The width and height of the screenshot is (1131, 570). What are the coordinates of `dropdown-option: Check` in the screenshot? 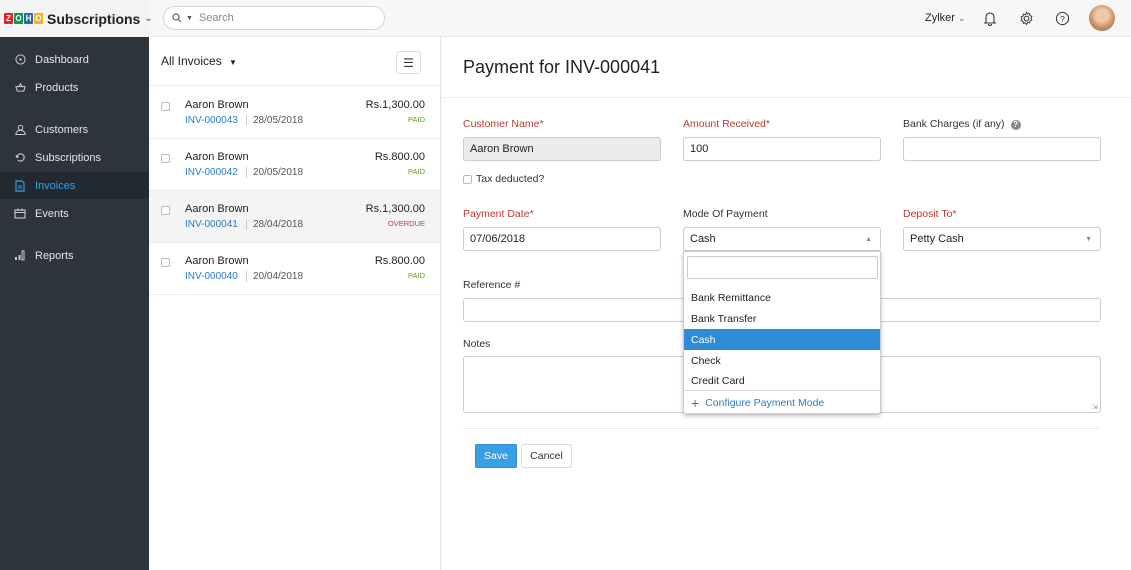 It's located at (782, 360).